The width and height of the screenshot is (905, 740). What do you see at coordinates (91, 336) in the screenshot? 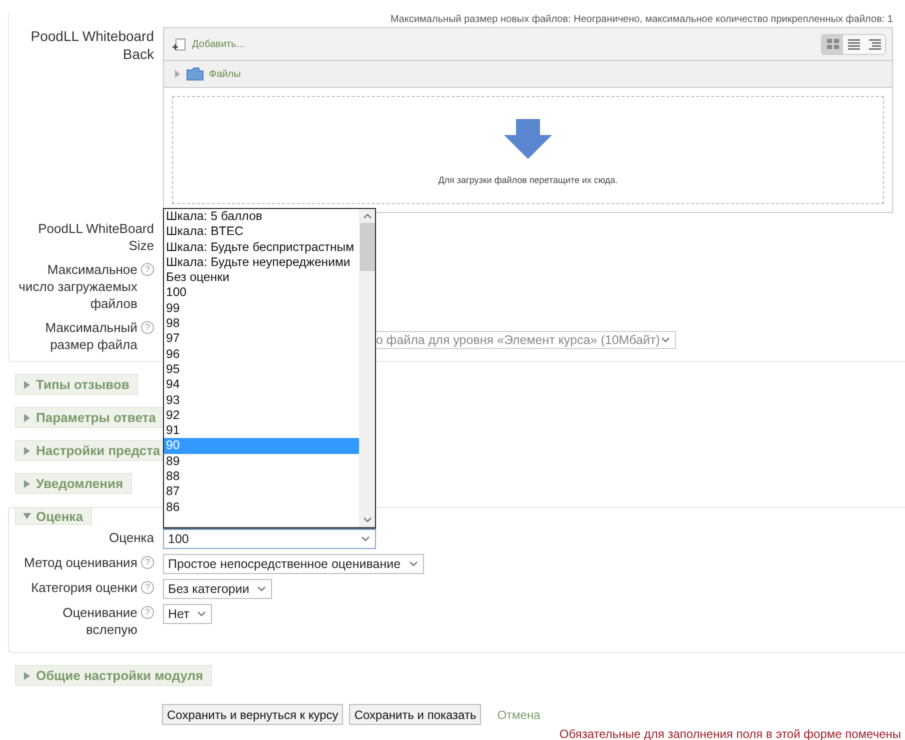
I see `field-label: Максимальный размер файла` at bounding box center [91, 336].